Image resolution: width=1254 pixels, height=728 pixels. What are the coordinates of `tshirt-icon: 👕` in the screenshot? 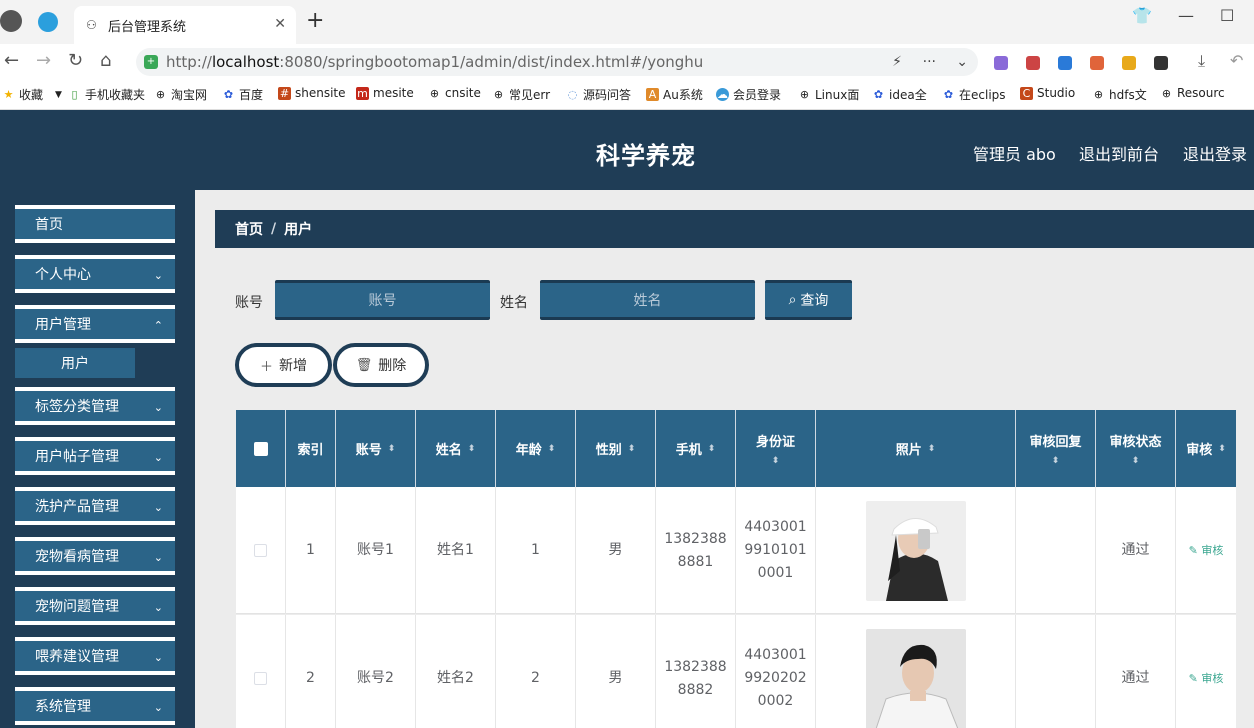 It's located at (1142, 15).